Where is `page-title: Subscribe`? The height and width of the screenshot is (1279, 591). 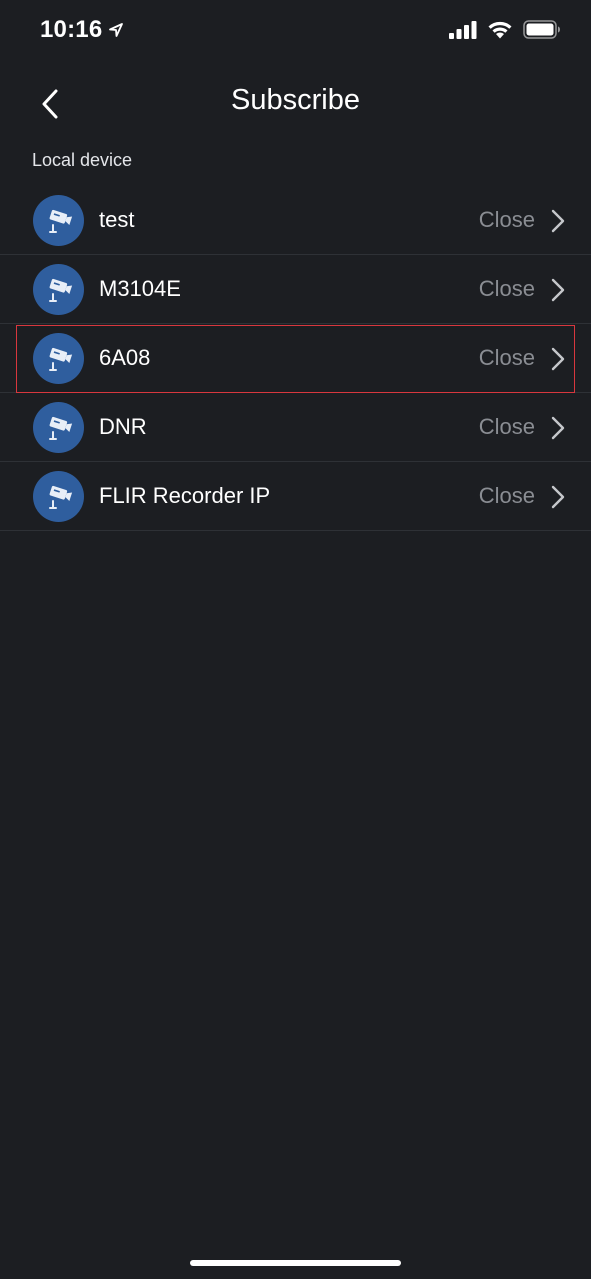
page-title: Subscribe is located at coordinates (295, 100).